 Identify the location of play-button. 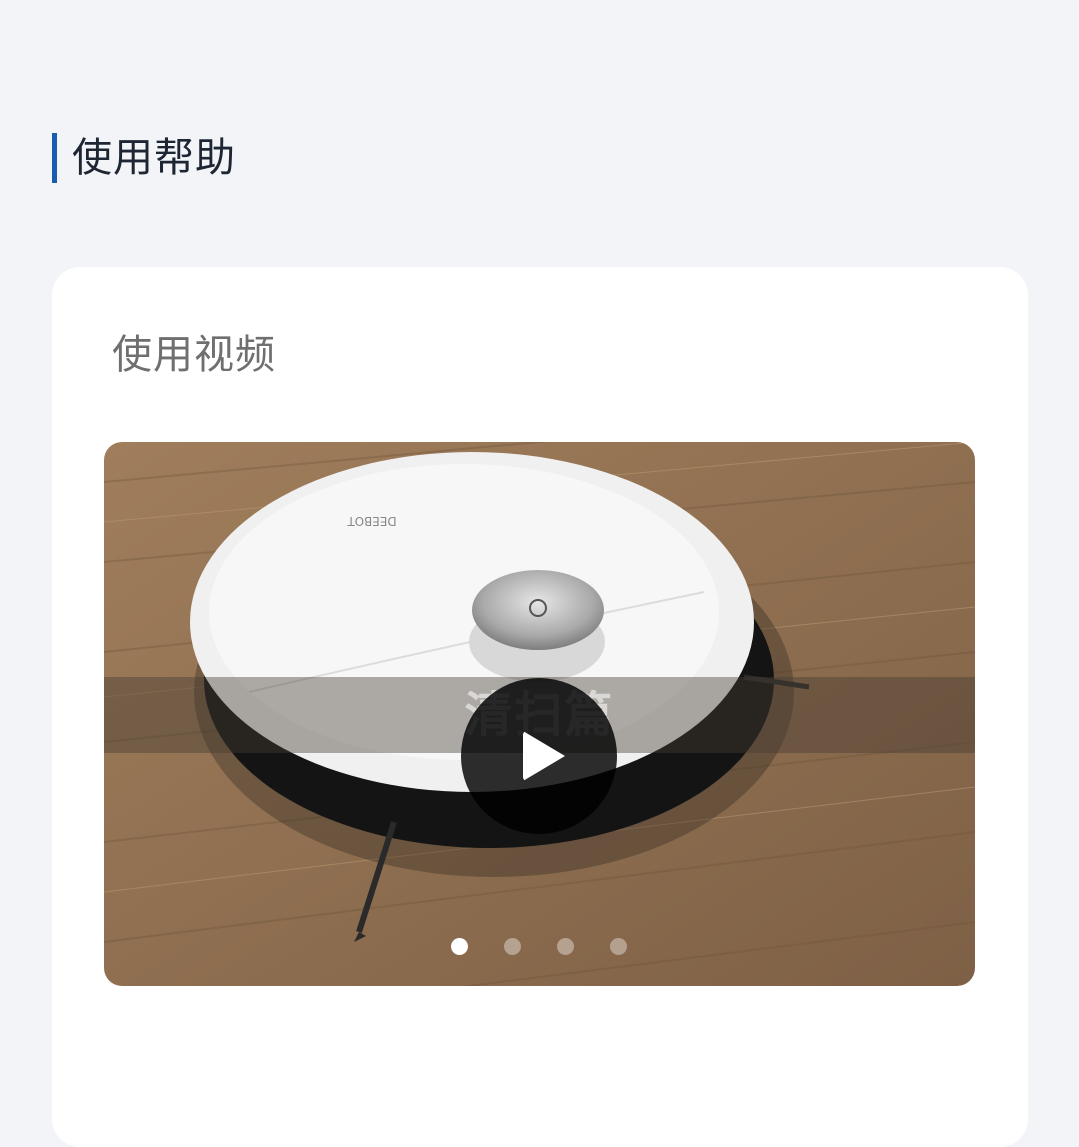
(539, 756).